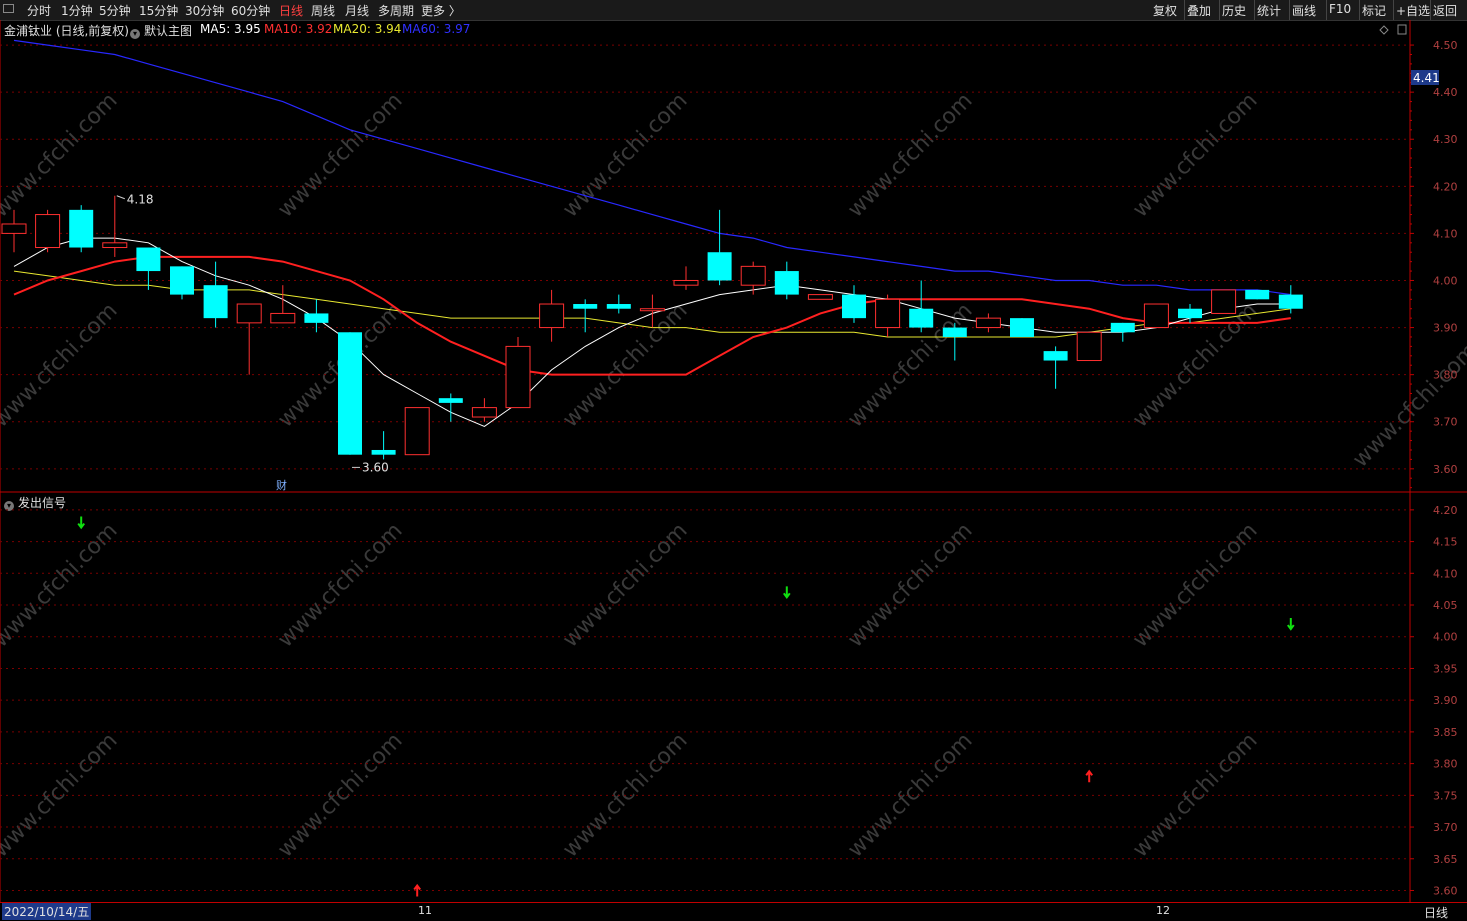 This screenshot has height=921, width=1467. Describe the element at coordinates (1445, 890) in the screenshot. I see `sub-tick-label: 3.60` at that location.